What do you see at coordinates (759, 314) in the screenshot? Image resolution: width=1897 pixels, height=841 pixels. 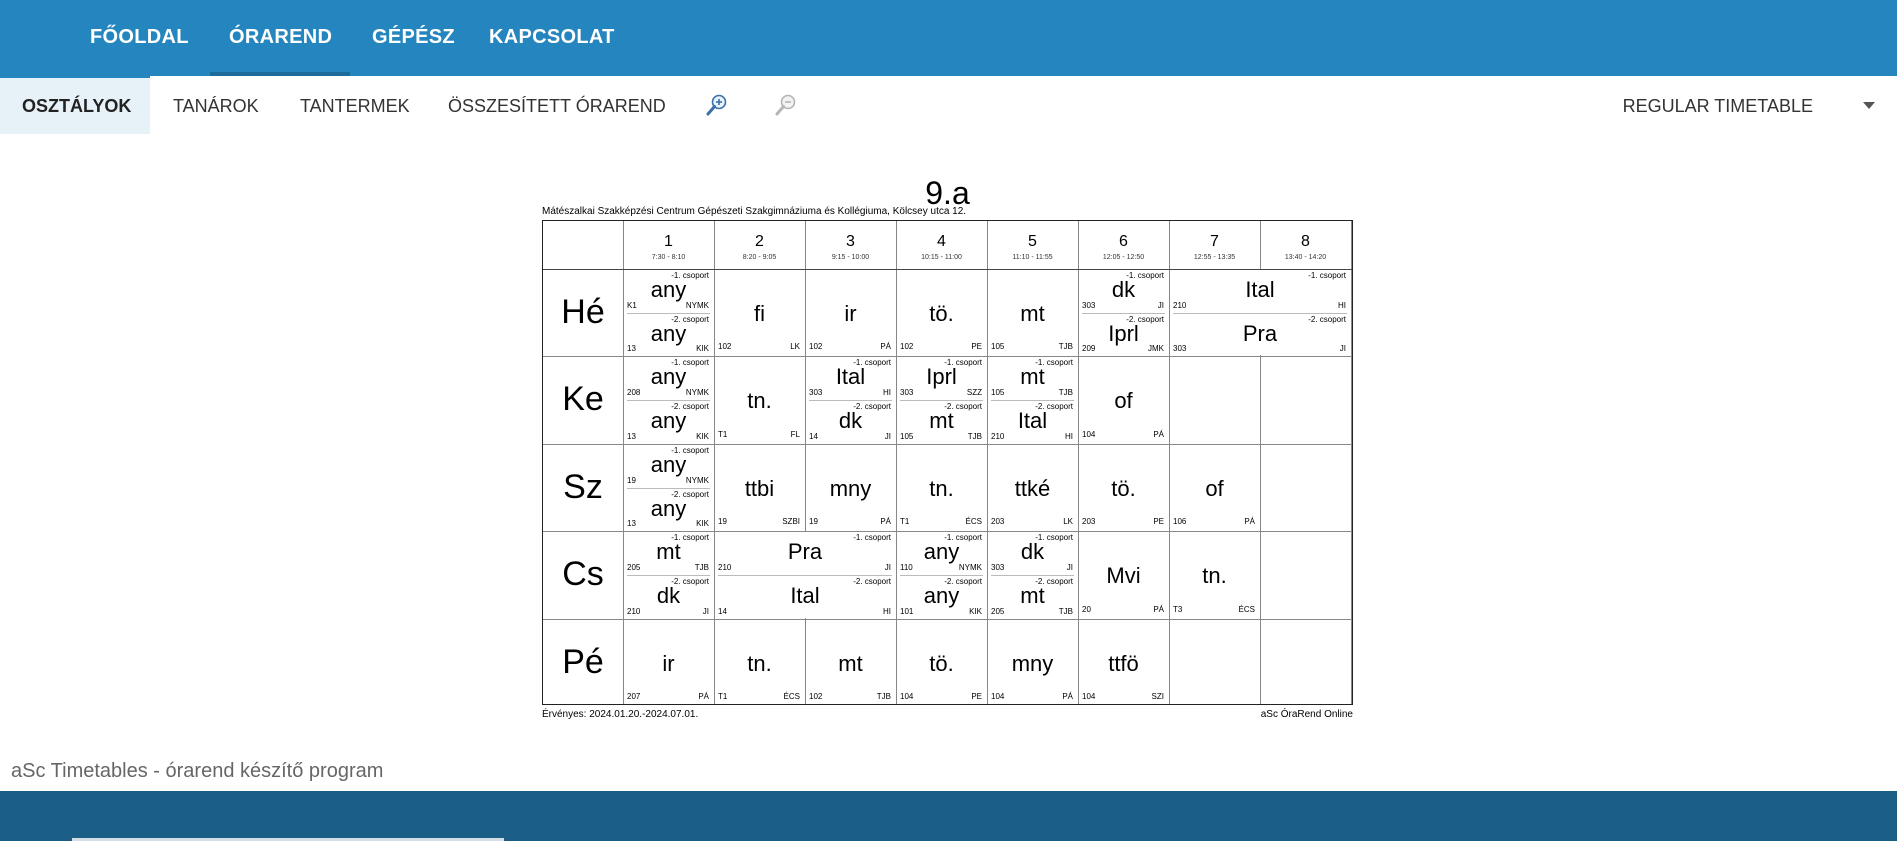 I see `lesson-subject: fi` at bounding box center [759, 314].